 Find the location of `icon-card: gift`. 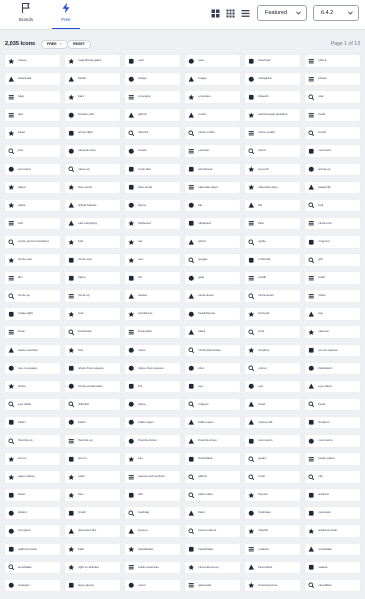

icon-card: gift is located at coordinates (332, 260).